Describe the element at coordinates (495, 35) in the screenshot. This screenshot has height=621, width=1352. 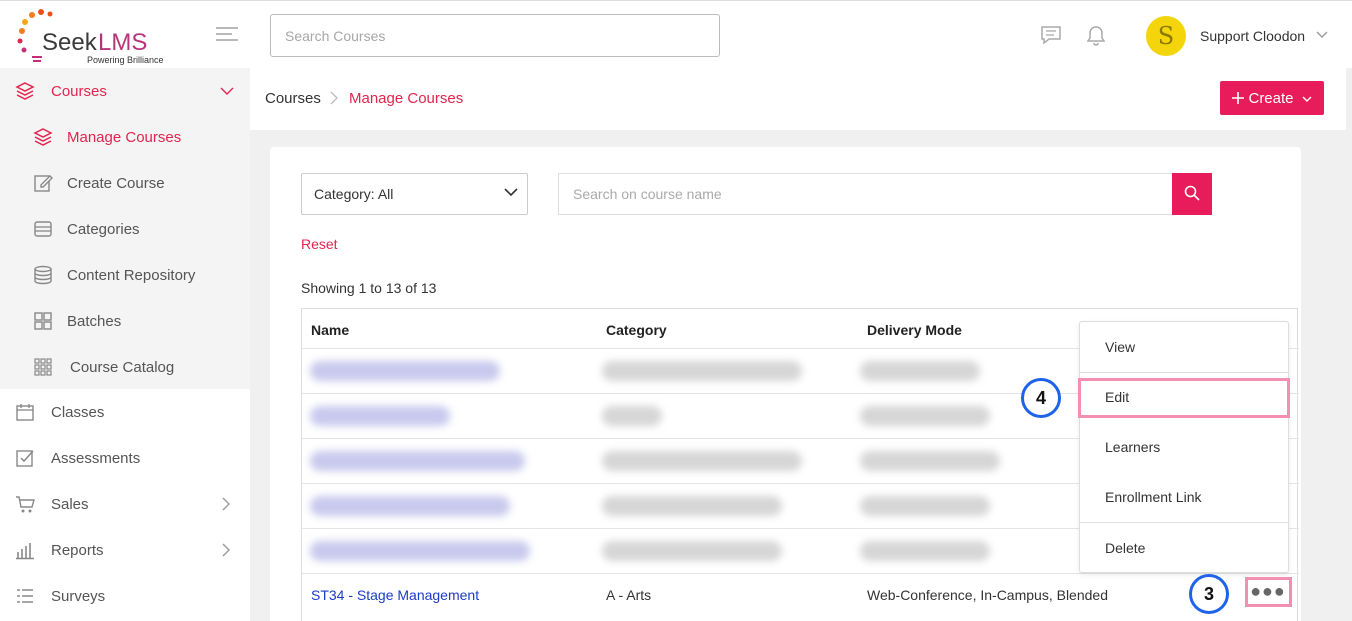
I see `search-courses-input` at that location.